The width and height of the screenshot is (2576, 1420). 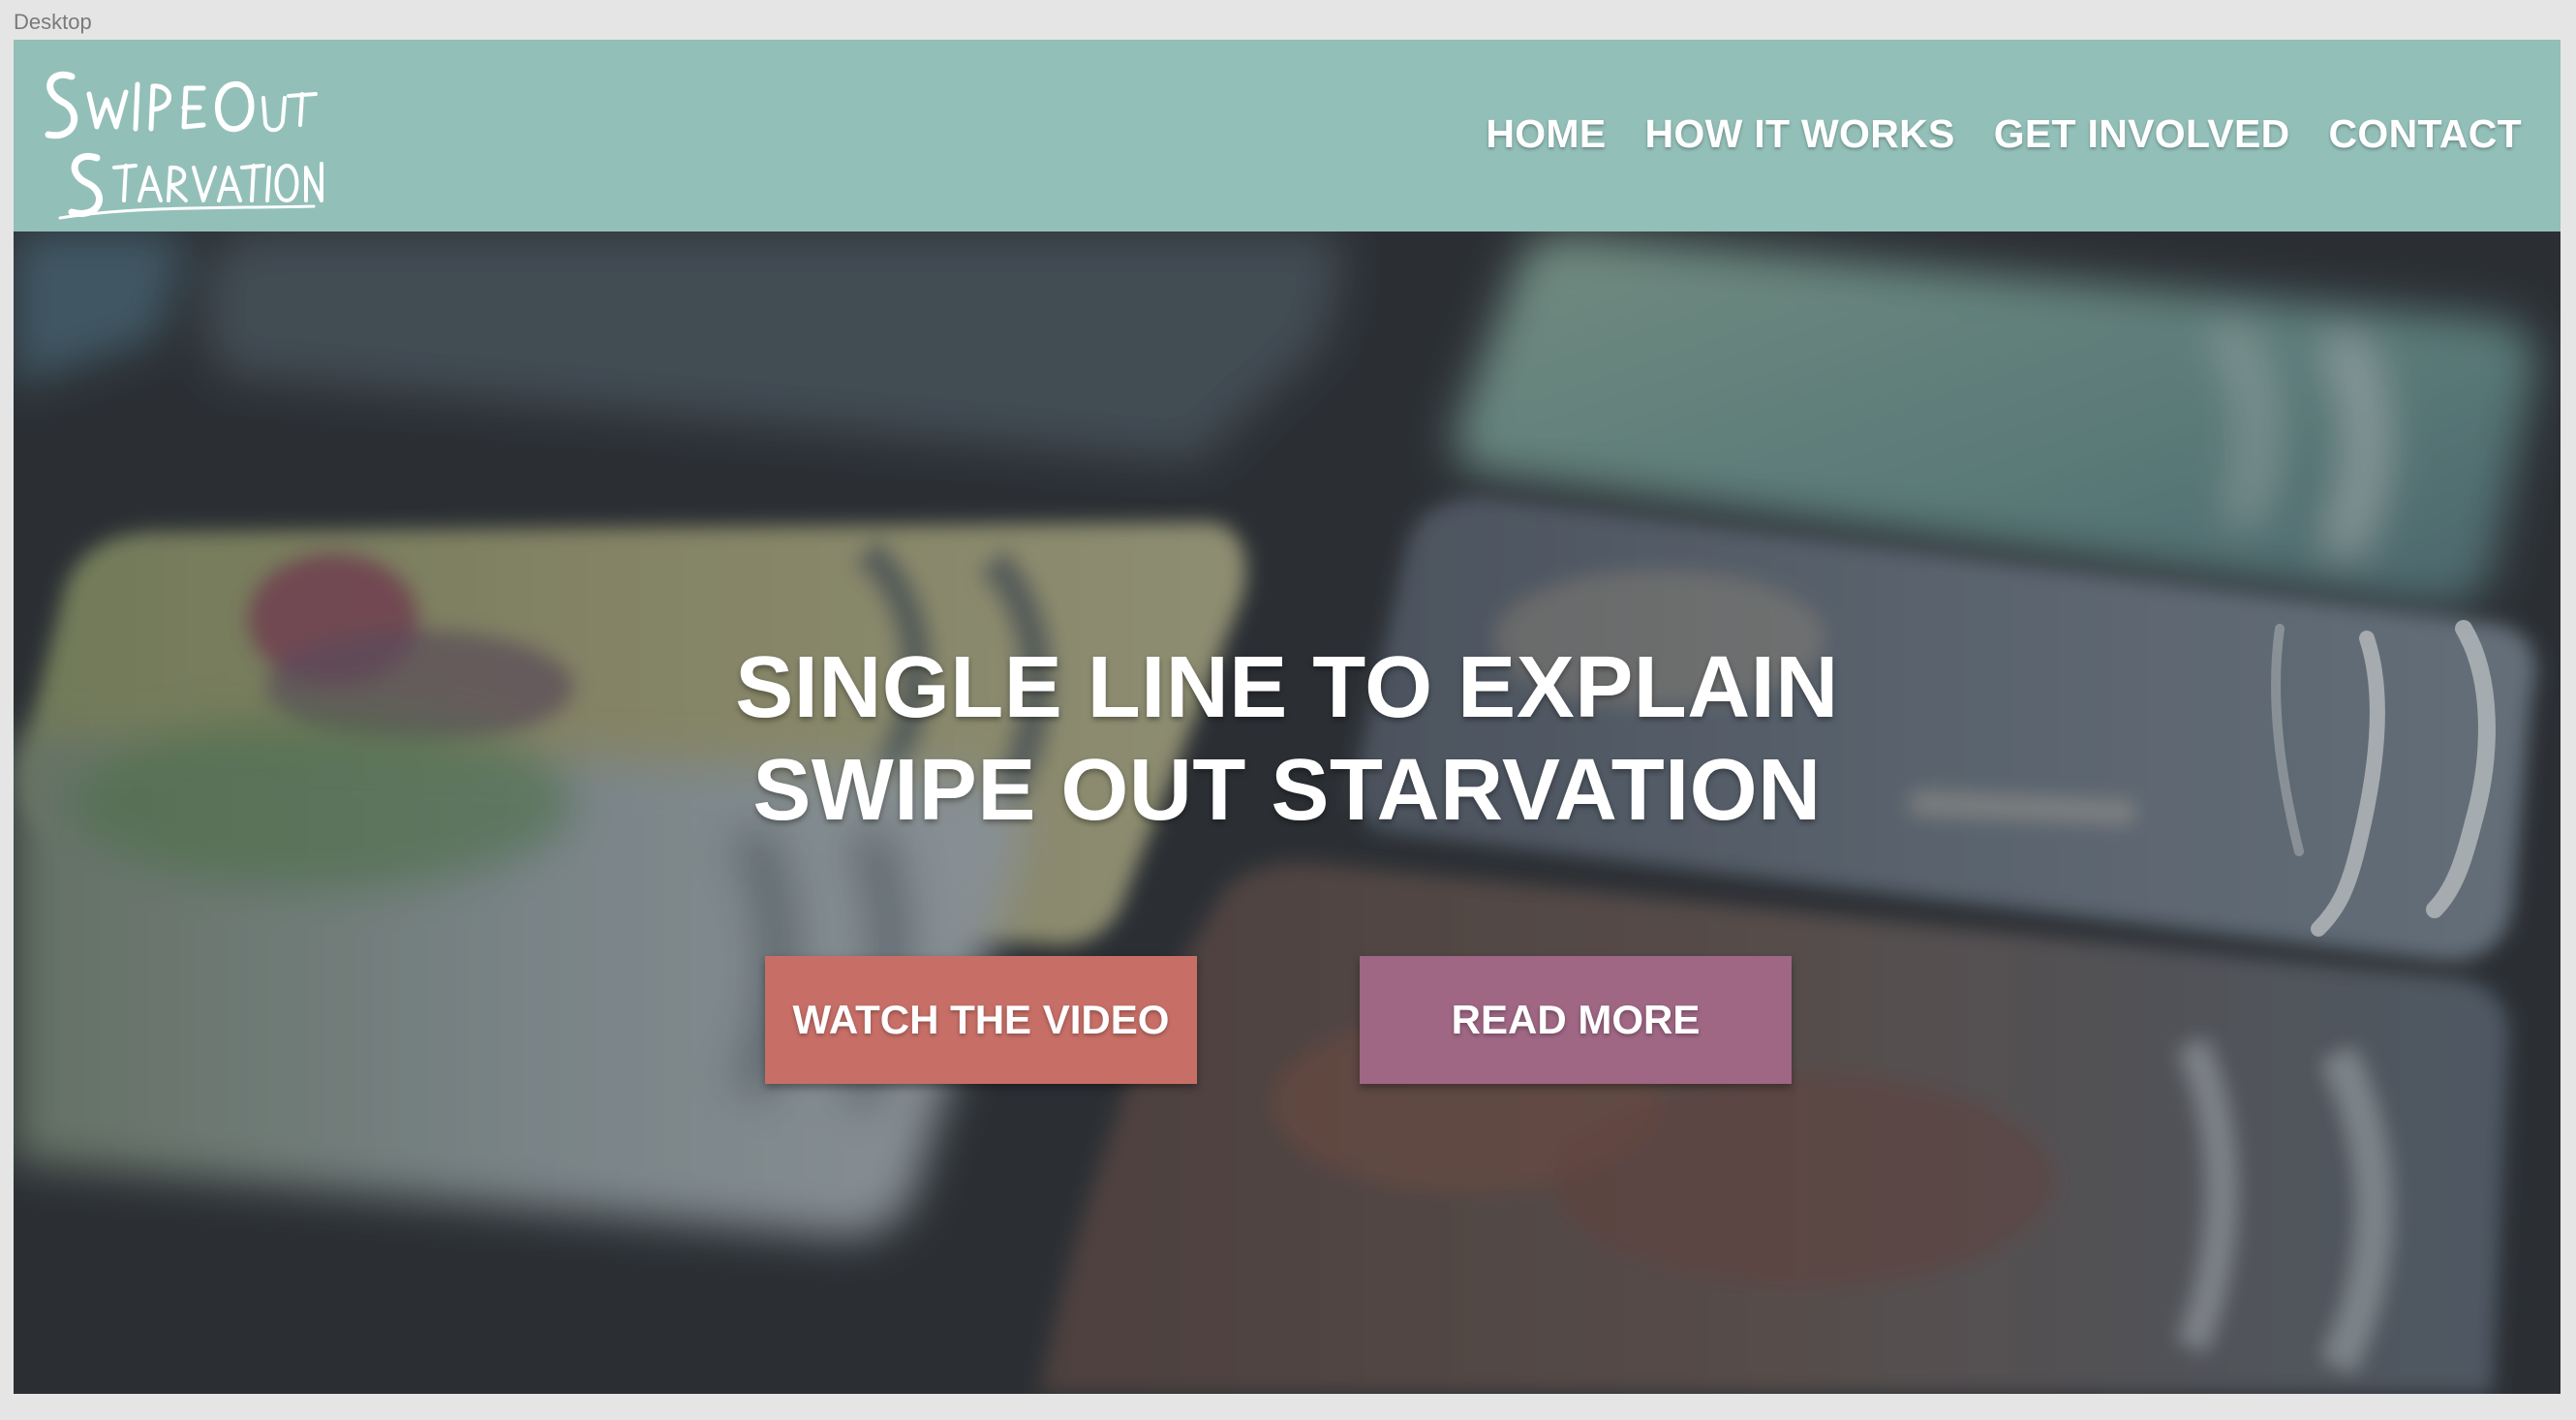 What do you see at coordinates (53, 22) in the screenshot?
I see `artboard-label: Desktop` at bounding box center [53, 22].